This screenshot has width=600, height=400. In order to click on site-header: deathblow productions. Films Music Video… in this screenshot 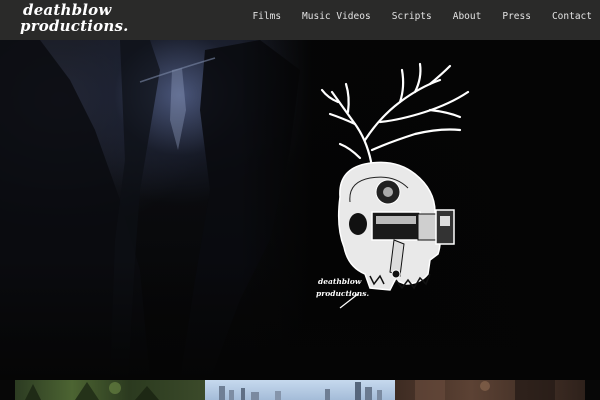, I will do `click(300, 20)`.